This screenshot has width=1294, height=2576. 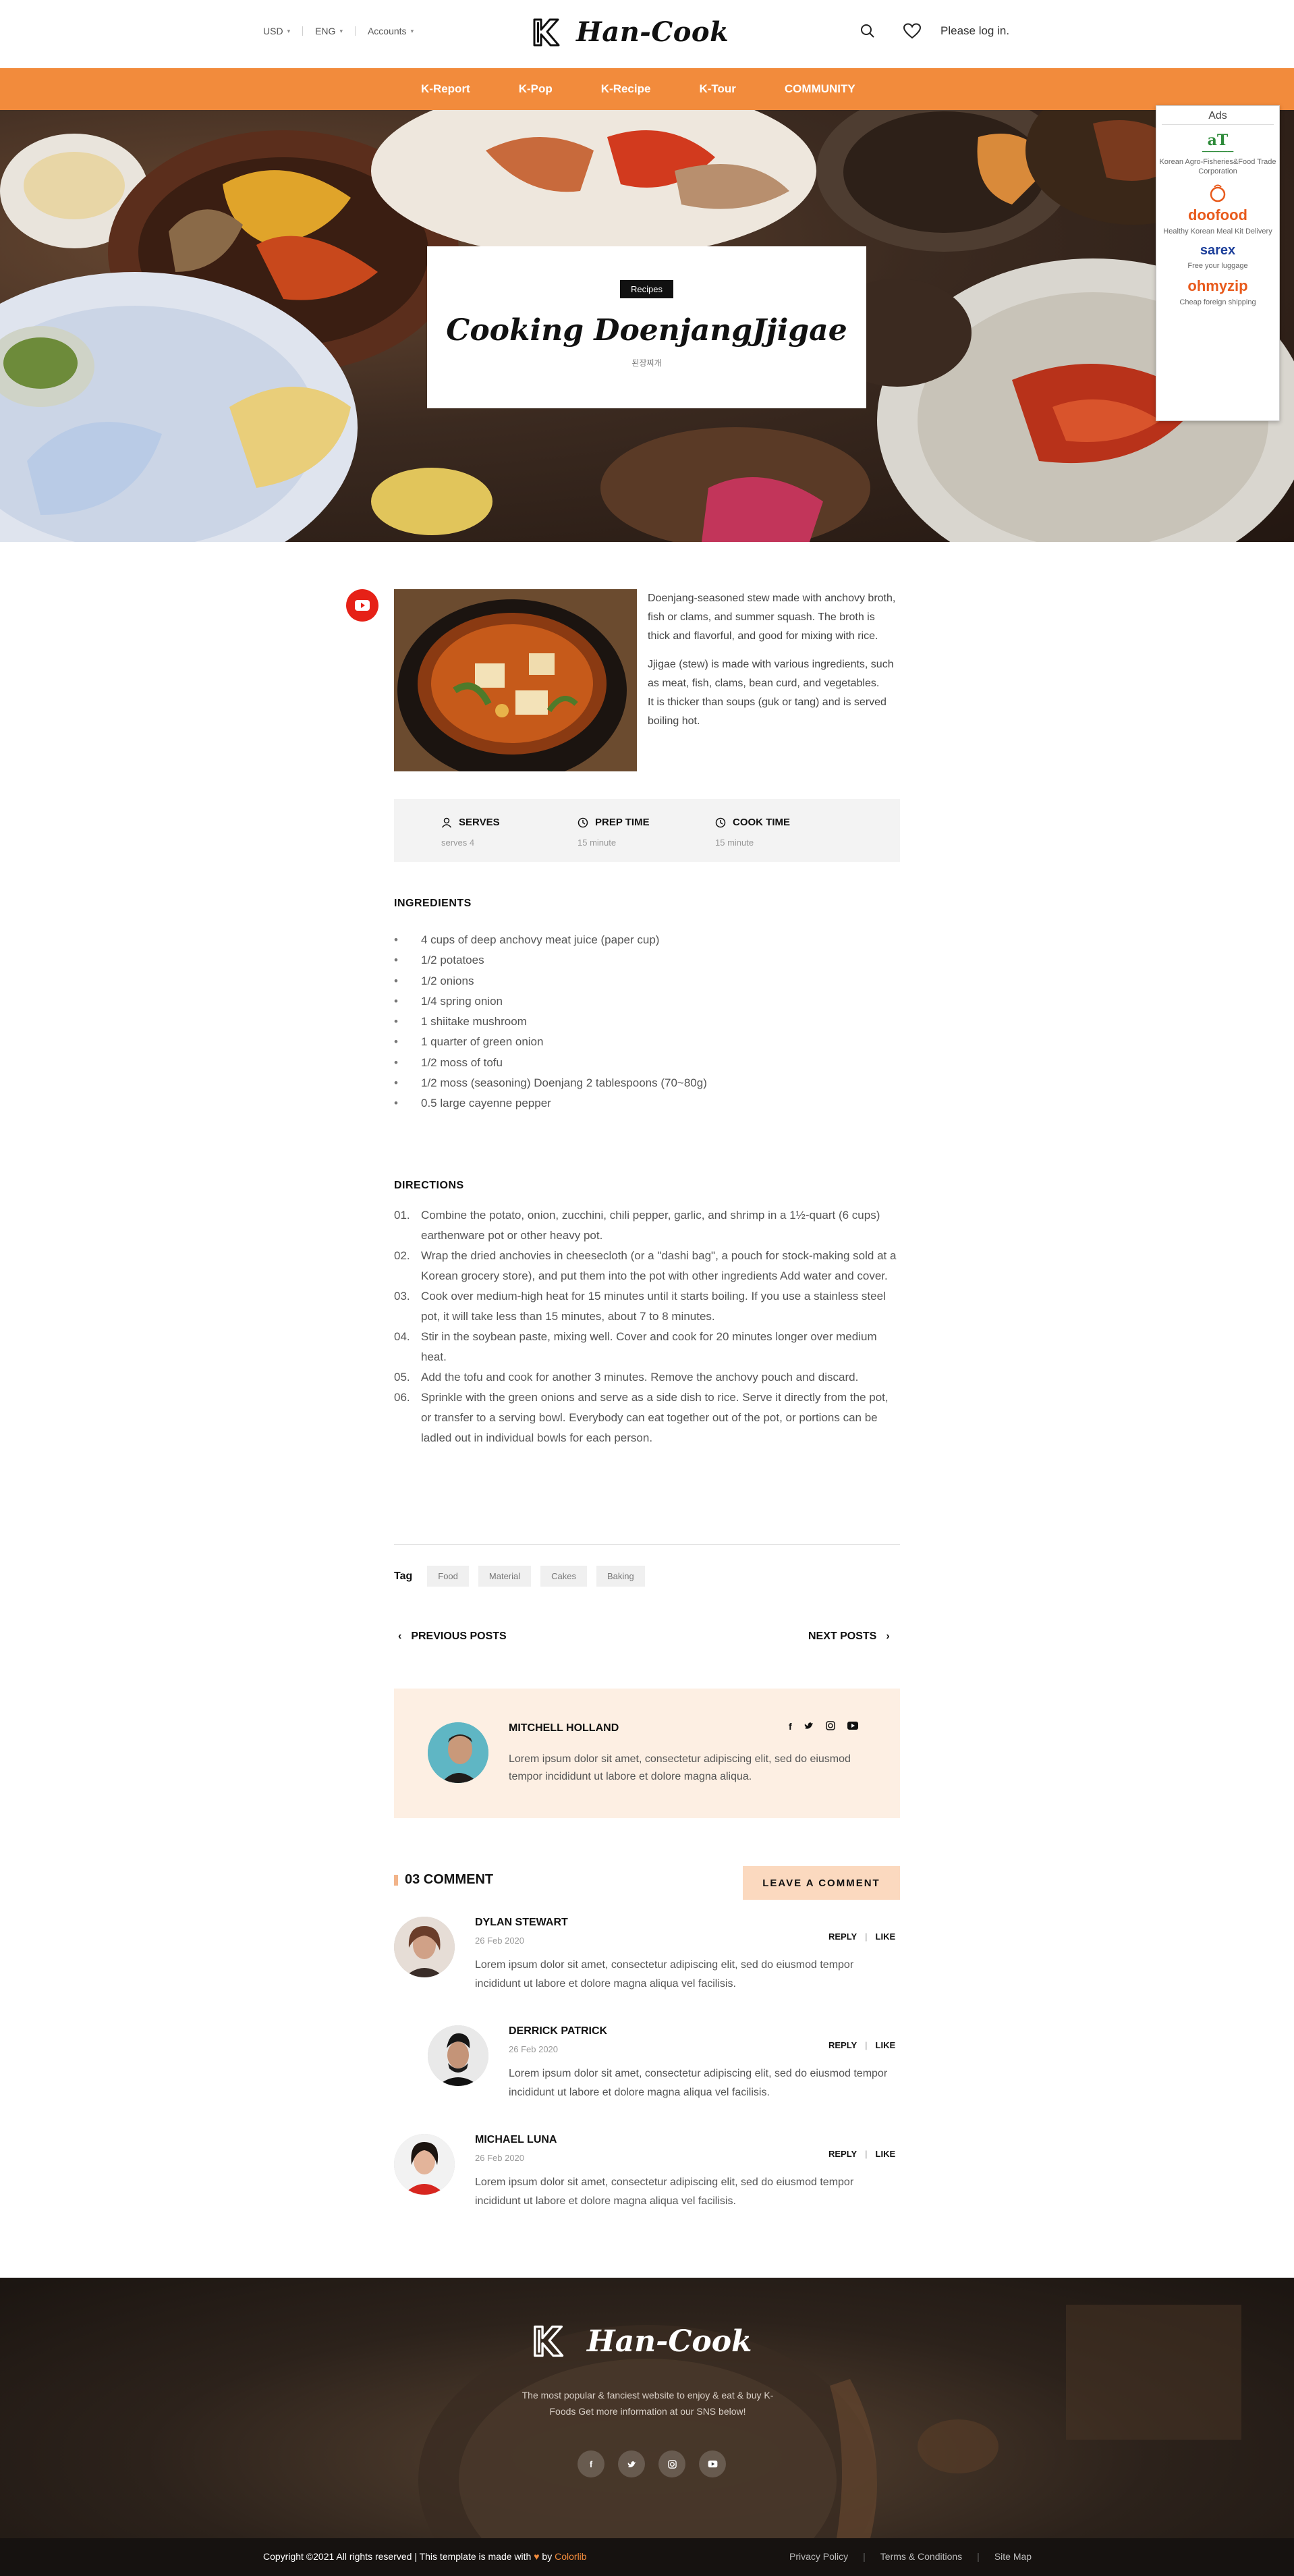 What do you see at coordinates (391, 31) in the screenshot?
I see `accounts-dropdown: Accounts ▾` at bounding box center [391, 31].